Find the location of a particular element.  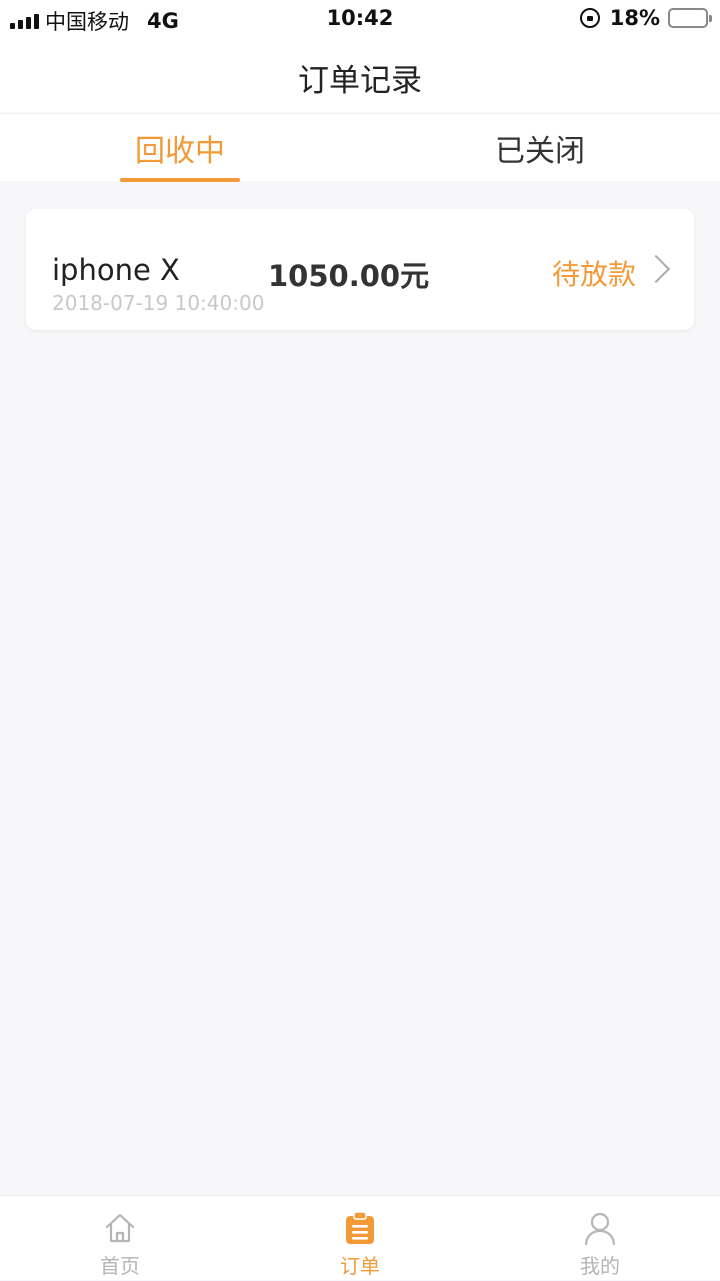

tab-label: 已关闭 is located at coordinates (540, 151).